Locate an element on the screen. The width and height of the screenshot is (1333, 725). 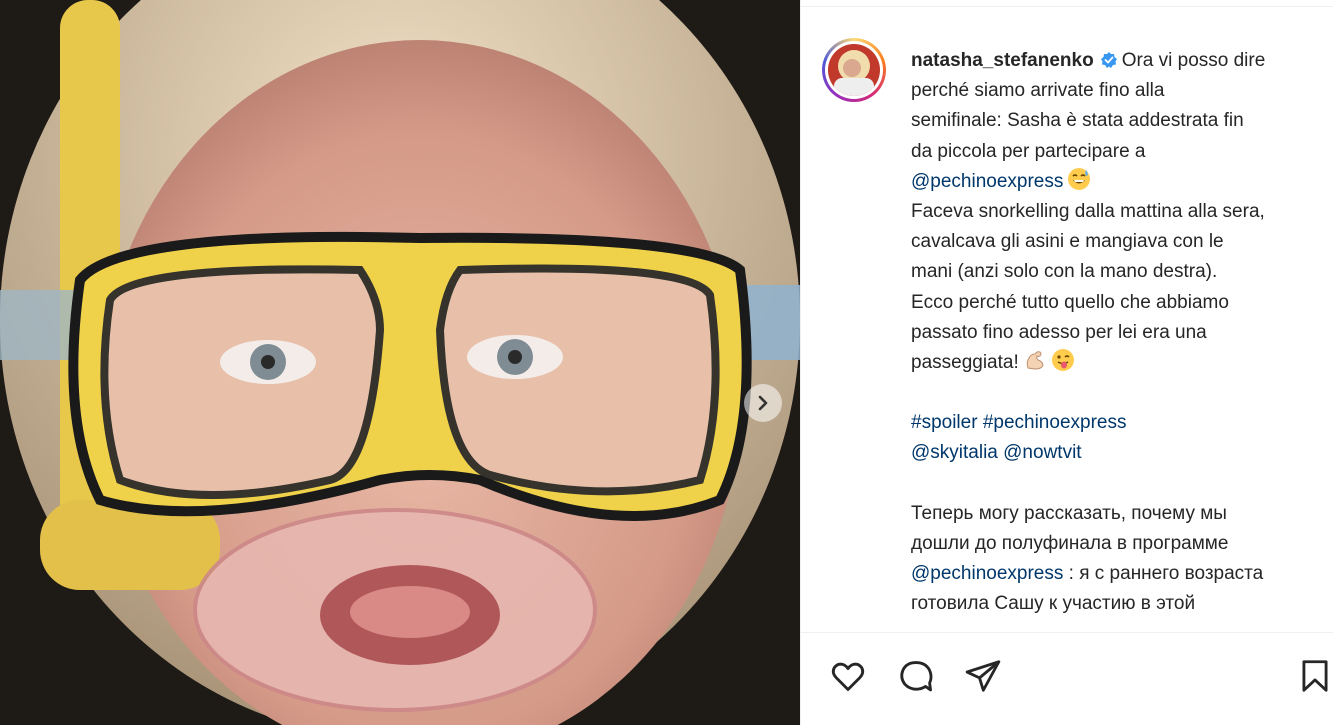
caption-line: готовила Сашу к участию в этой is located at coordinates (1053, 604).